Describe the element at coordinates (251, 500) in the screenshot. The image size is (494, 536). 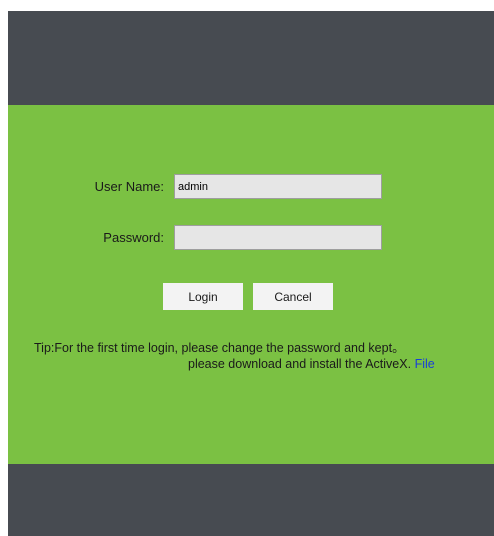
I see `footer-band` at that location.